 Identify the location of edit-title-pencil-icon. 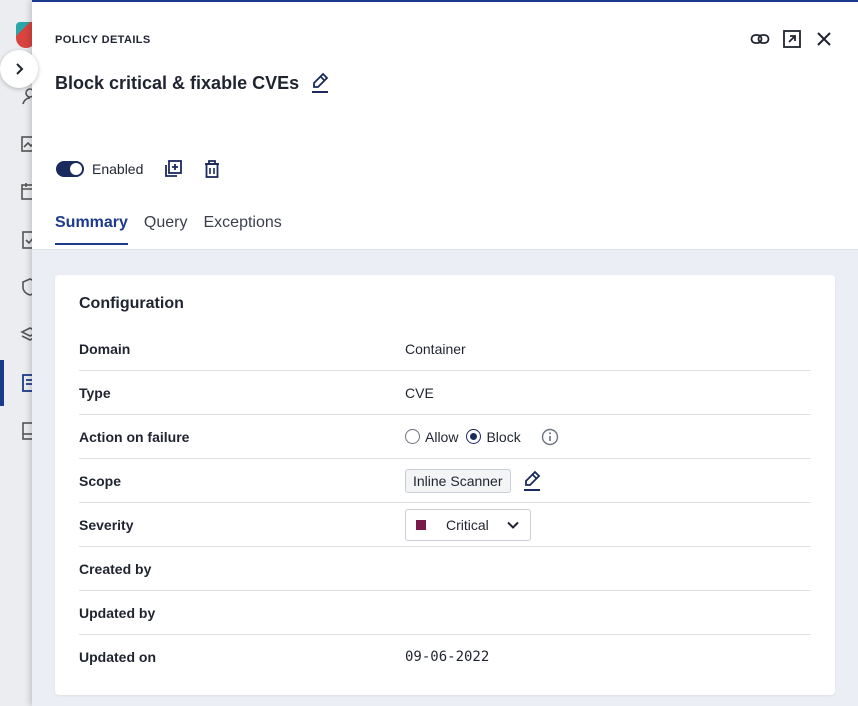
(320, 83).